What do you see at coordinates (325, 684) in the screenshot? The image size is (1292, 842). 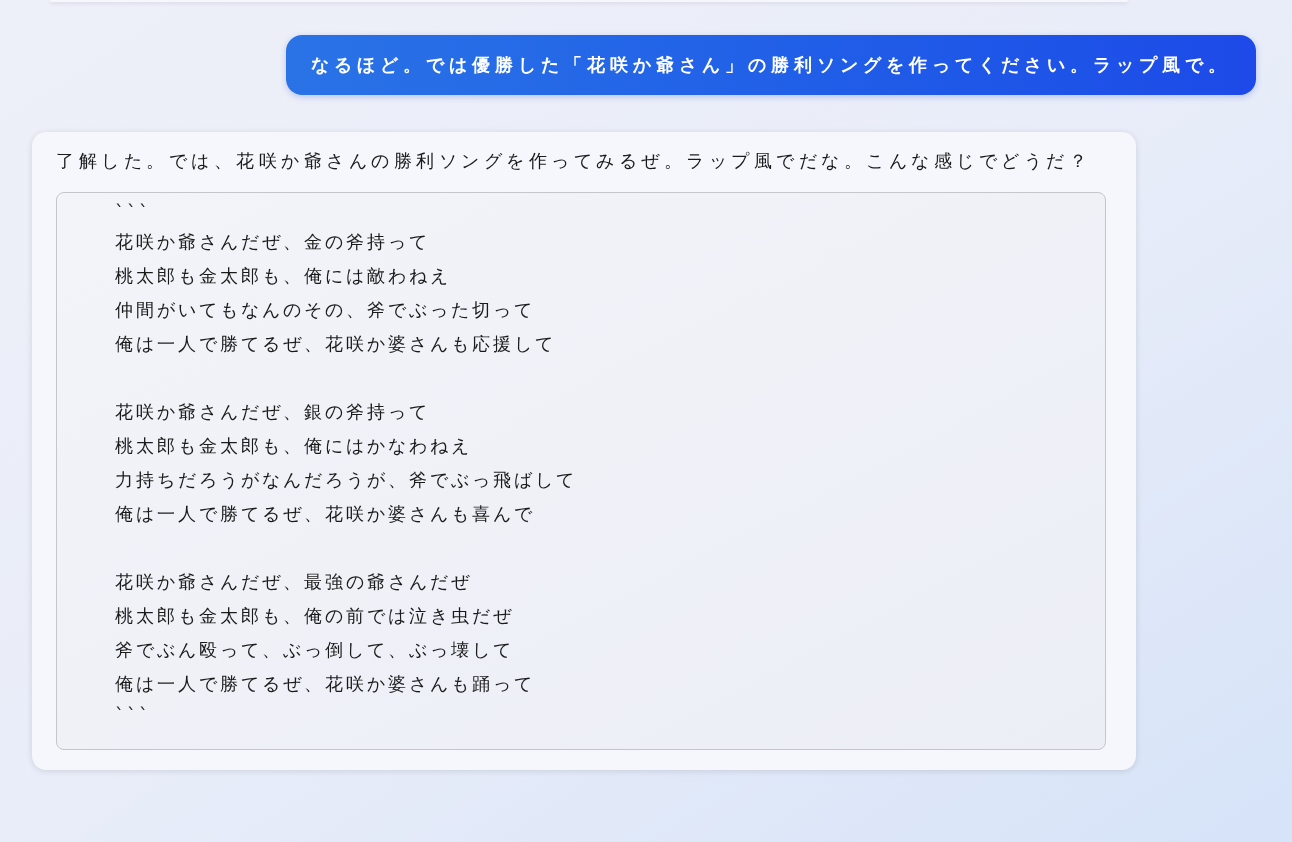 I see `code-line: 俺は一人で勝てるぜ、花咲か婆さんも踊って` at bounding box center [325, 684].